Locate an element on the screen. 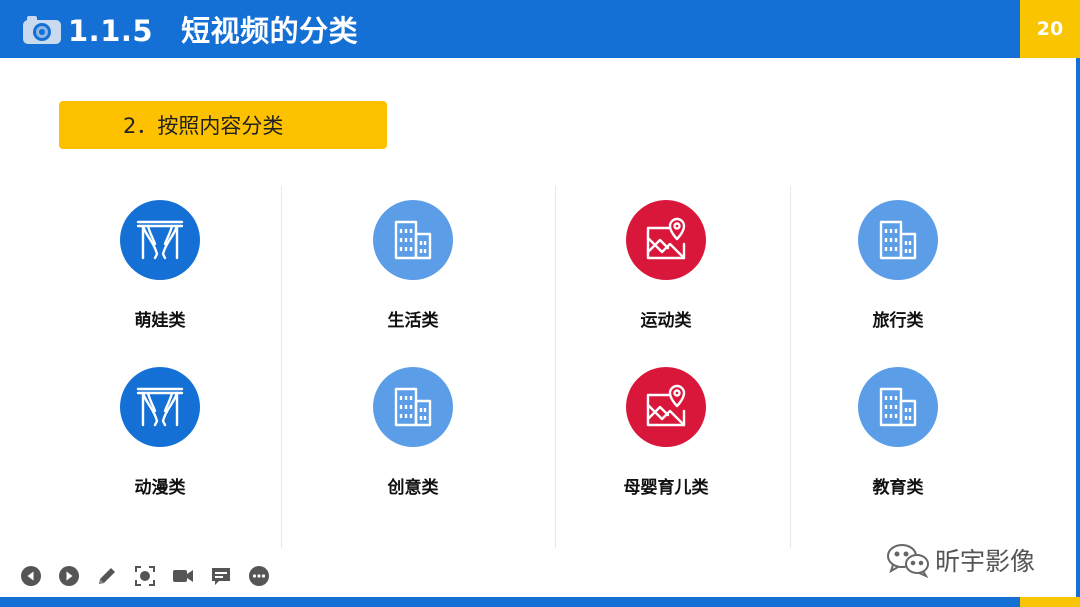 The image size is (1080, 607). footer-accent is located at coordinates (1050, 602).